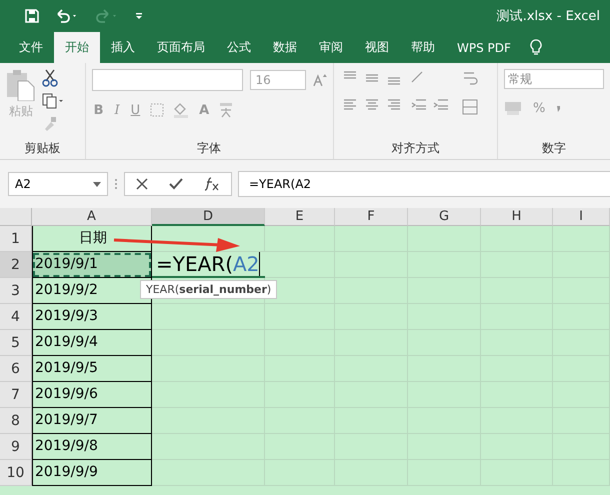 The width and height of the screenshot is (610, 495). Describe the element at coordinates (16, 421) in the screenshot. I see `row-header: 8` at that location.